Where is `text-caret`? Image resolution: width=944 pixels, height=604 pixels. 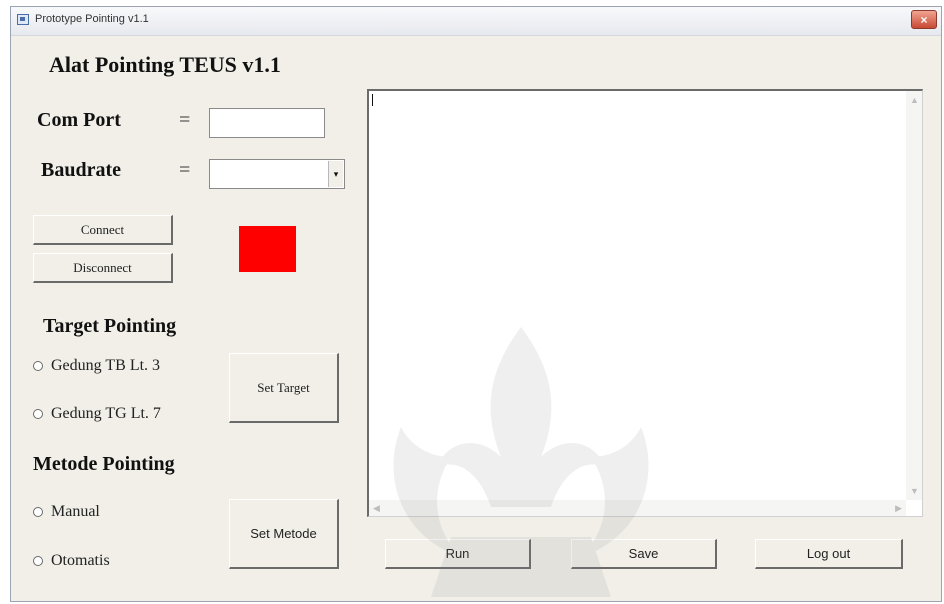
text-caret is located at coordinates (372, 100).